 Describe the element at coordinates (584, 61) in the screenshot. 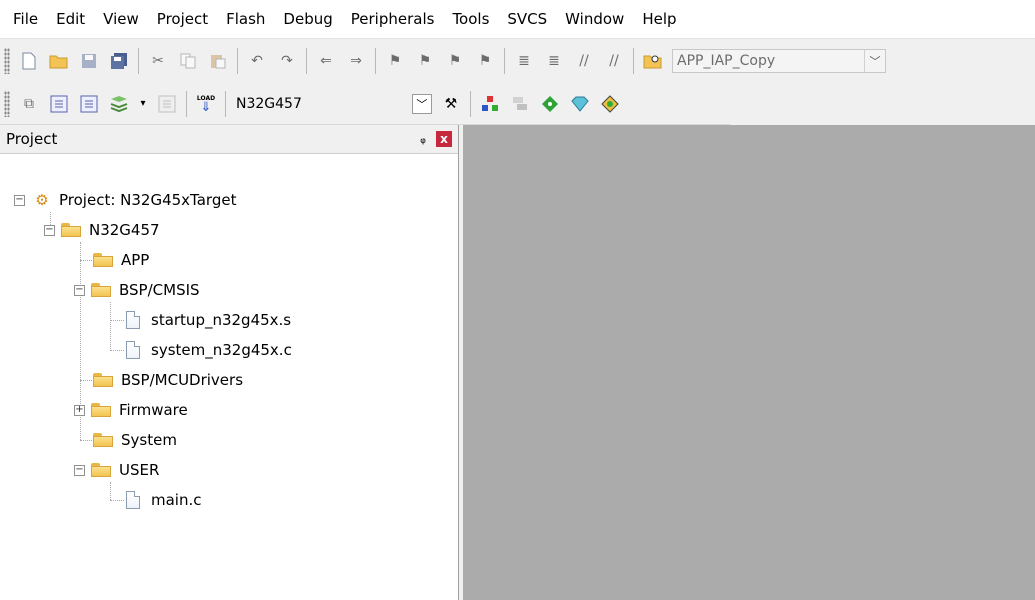

I see `comment-icon: //` at that location.